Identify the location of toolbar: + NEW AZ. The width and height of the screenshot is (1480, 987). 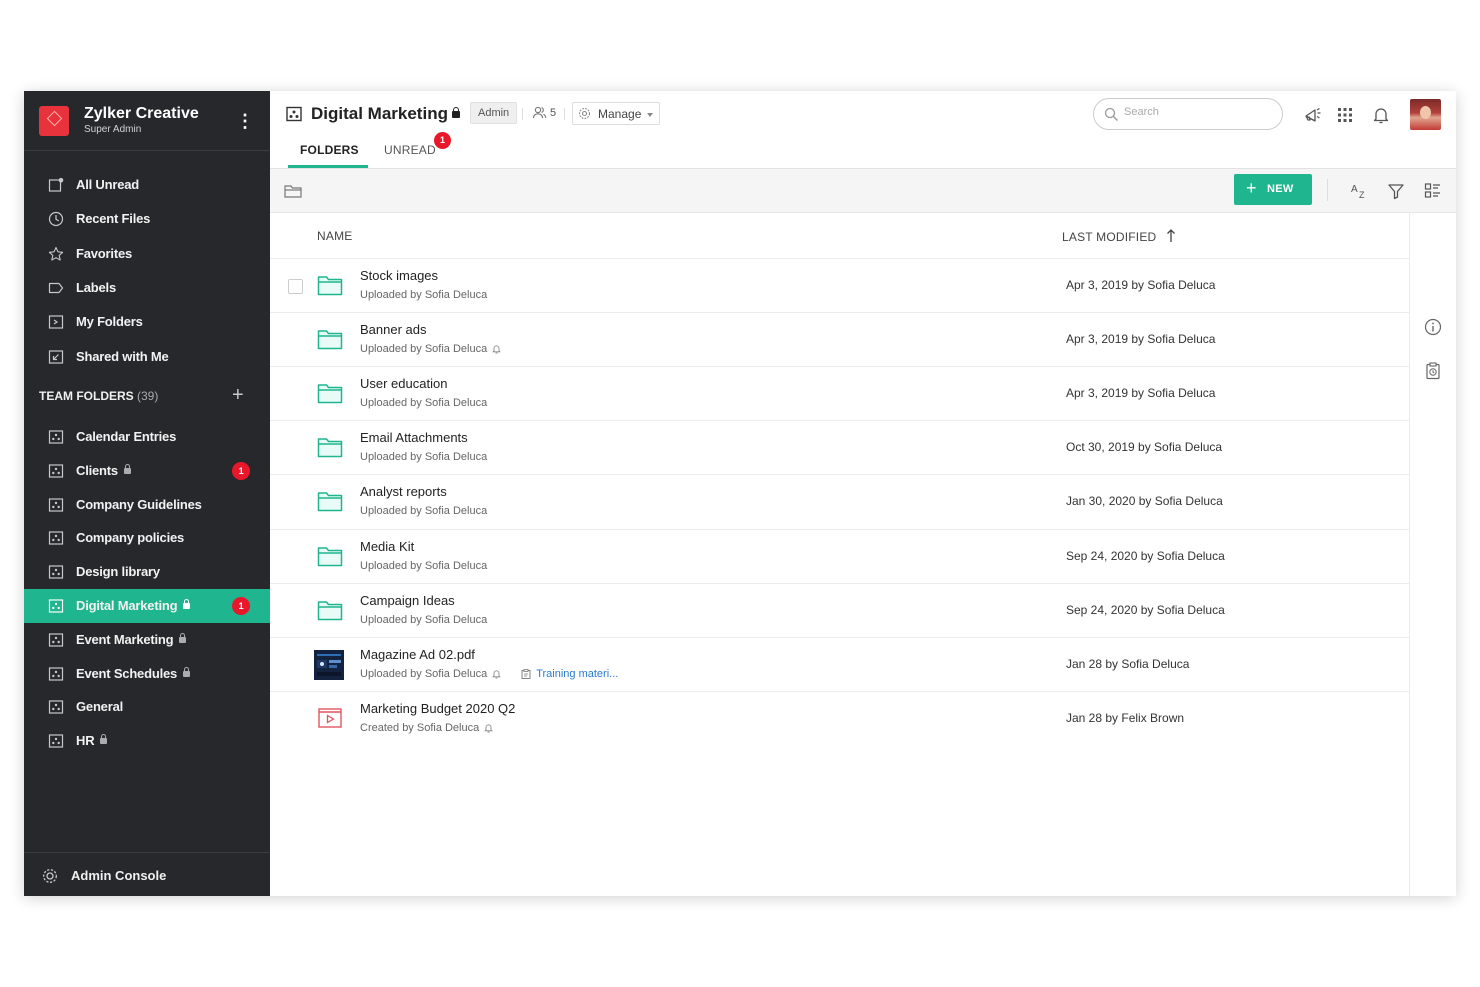
(863, 191).